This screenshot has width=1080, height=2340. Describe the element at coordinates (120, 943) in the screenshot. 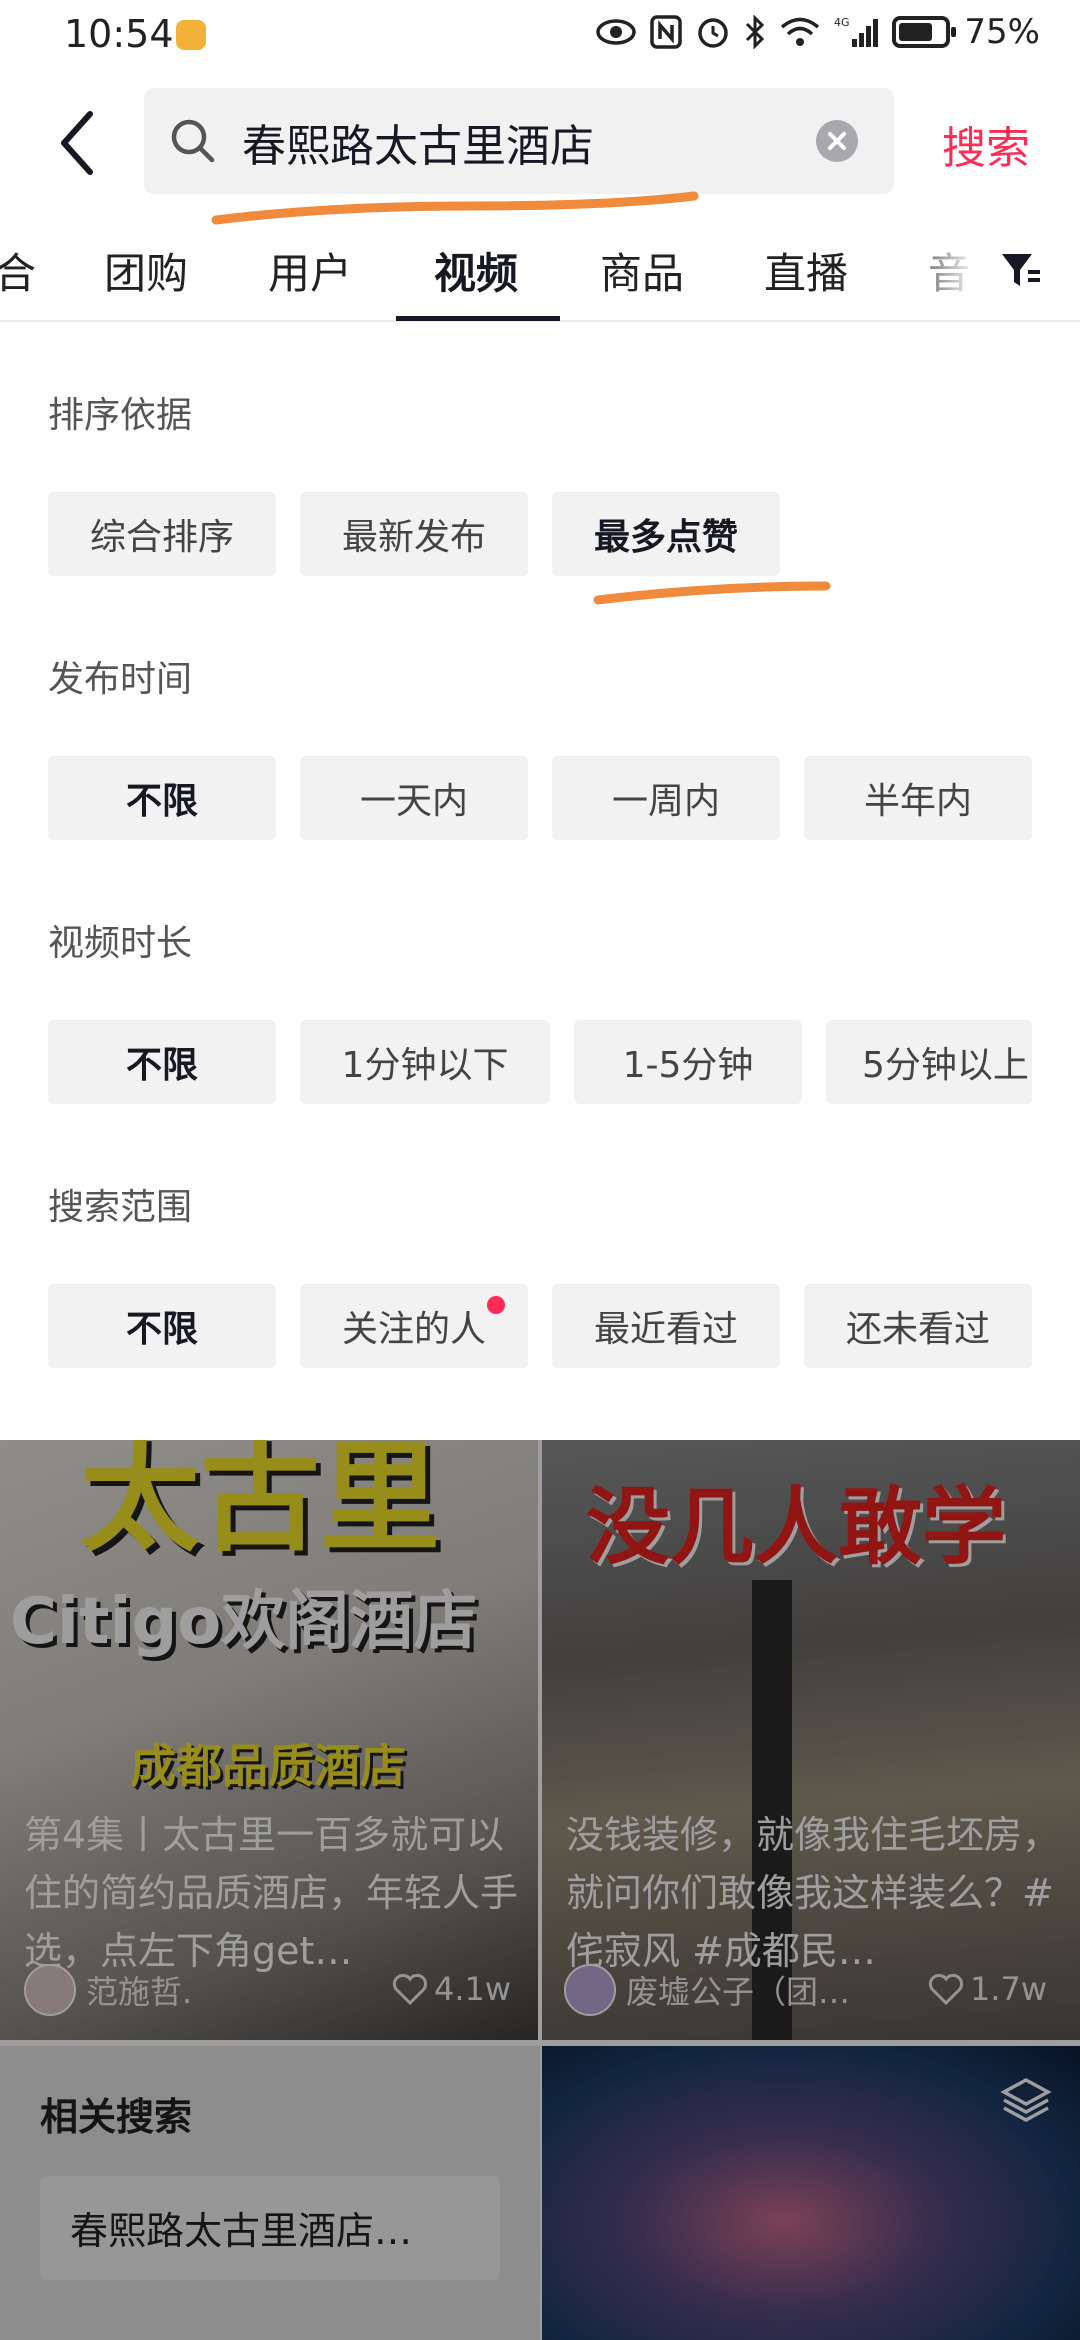

I see `duration-section-title: 视频时长` at that location.